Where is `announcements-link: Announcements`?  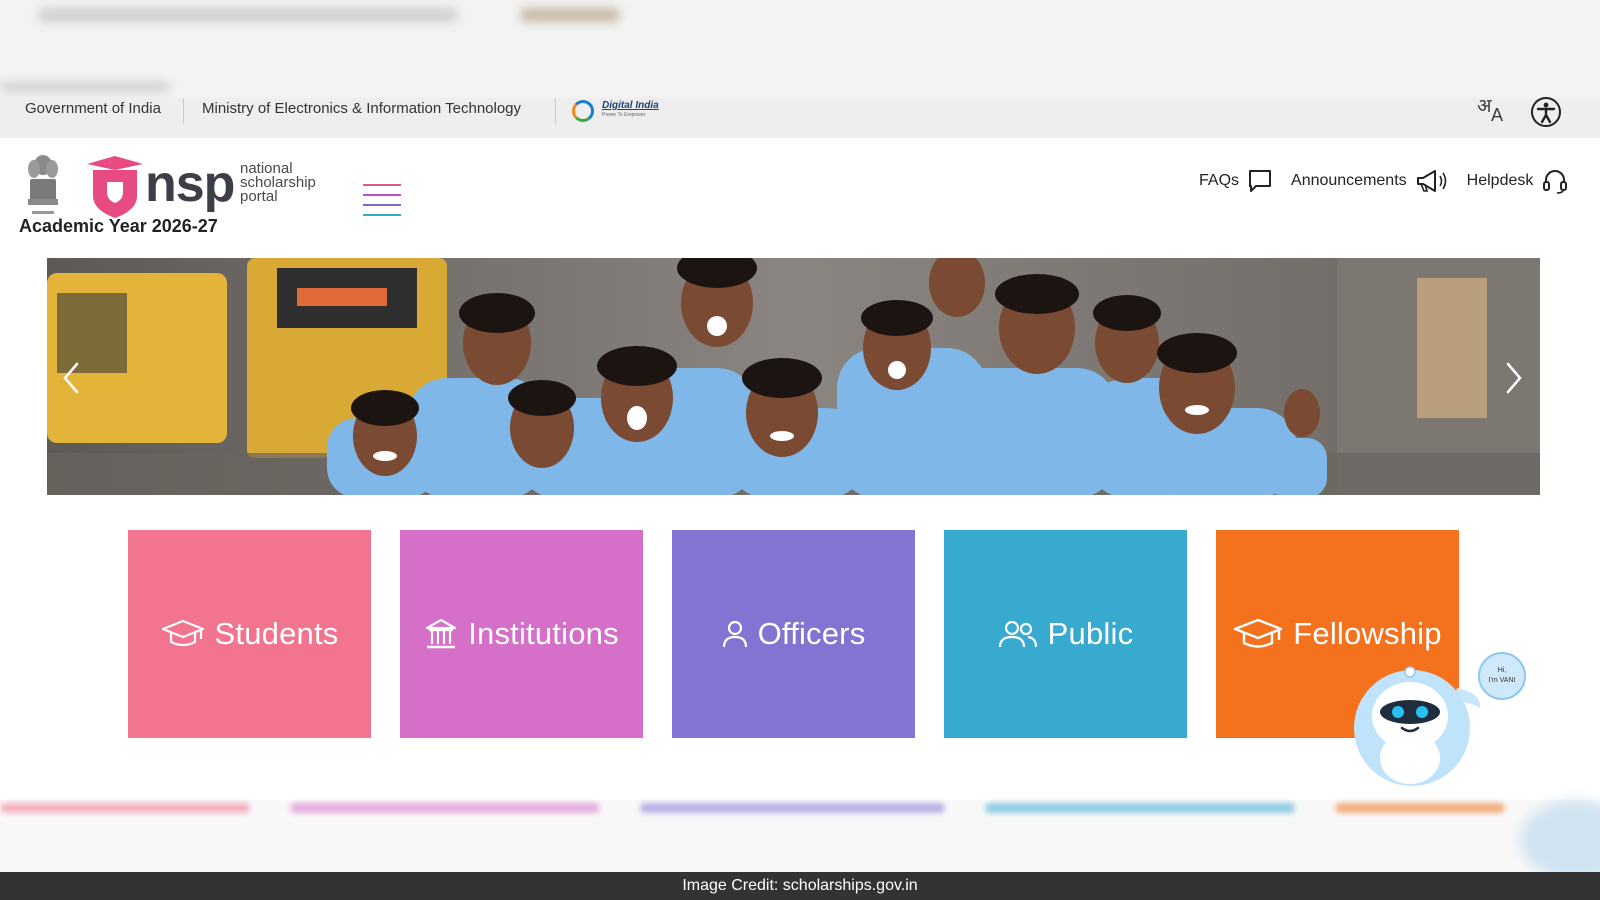 announcements-link: Announcements is located at coordinates (1370, 181).